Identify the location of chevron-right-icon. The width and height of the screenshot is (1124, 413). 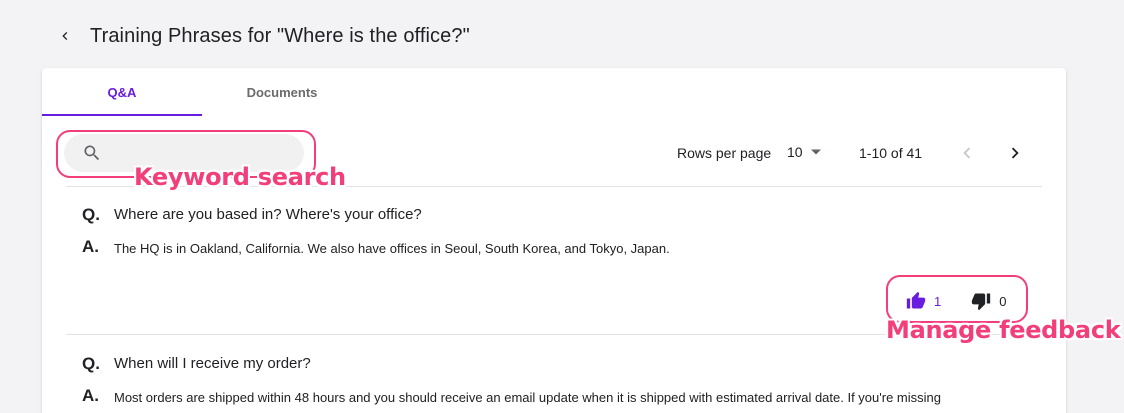
(1015, 153).